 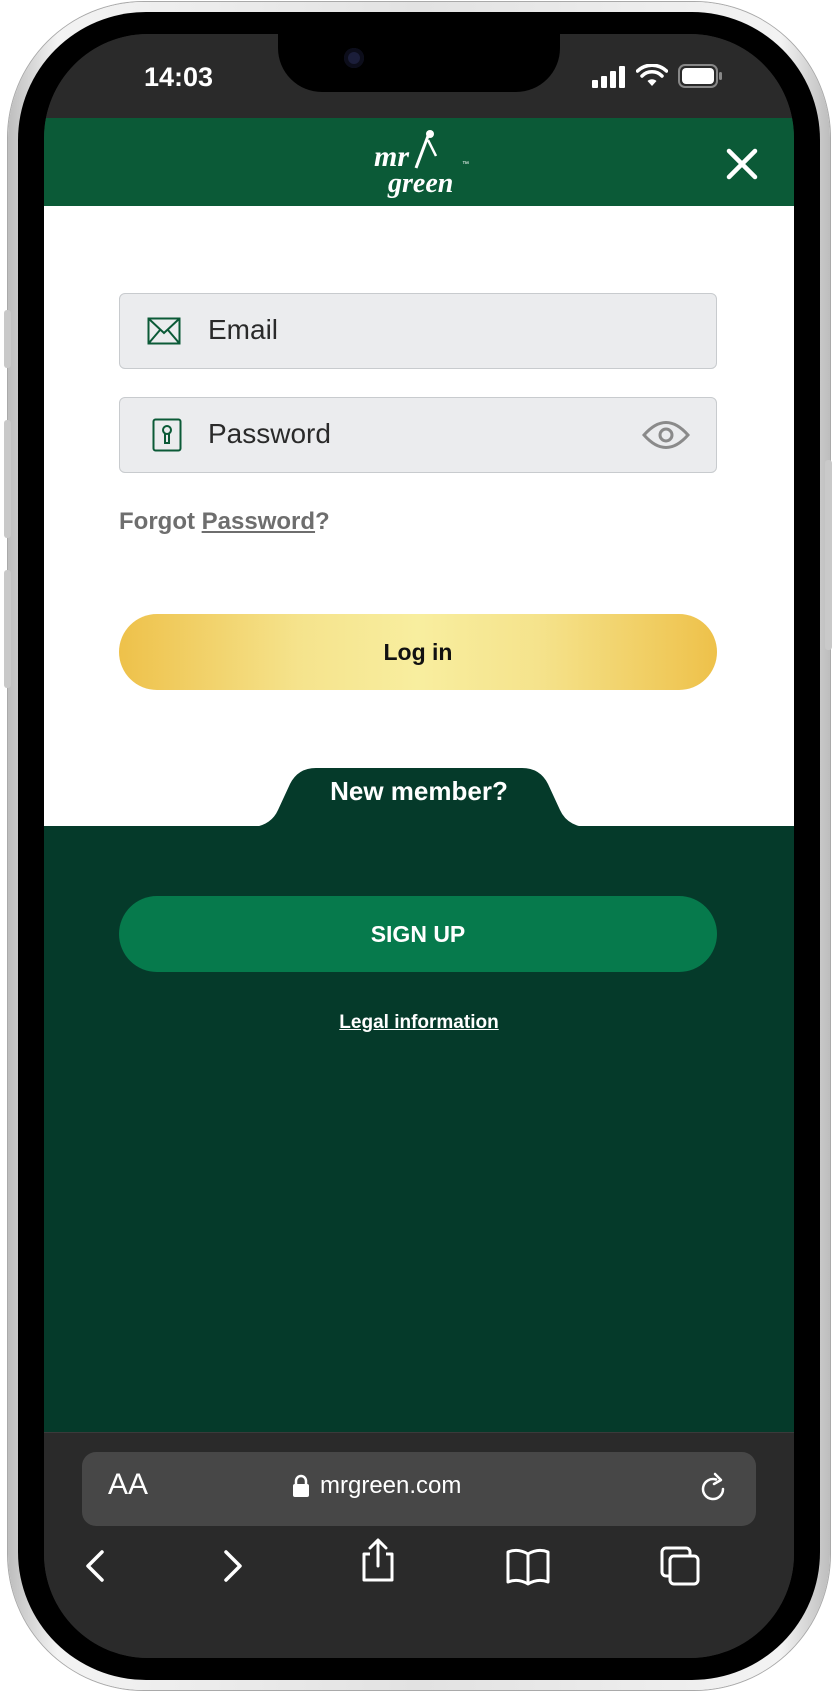 I want to click on mute-switch, so click(x=7, y=339).